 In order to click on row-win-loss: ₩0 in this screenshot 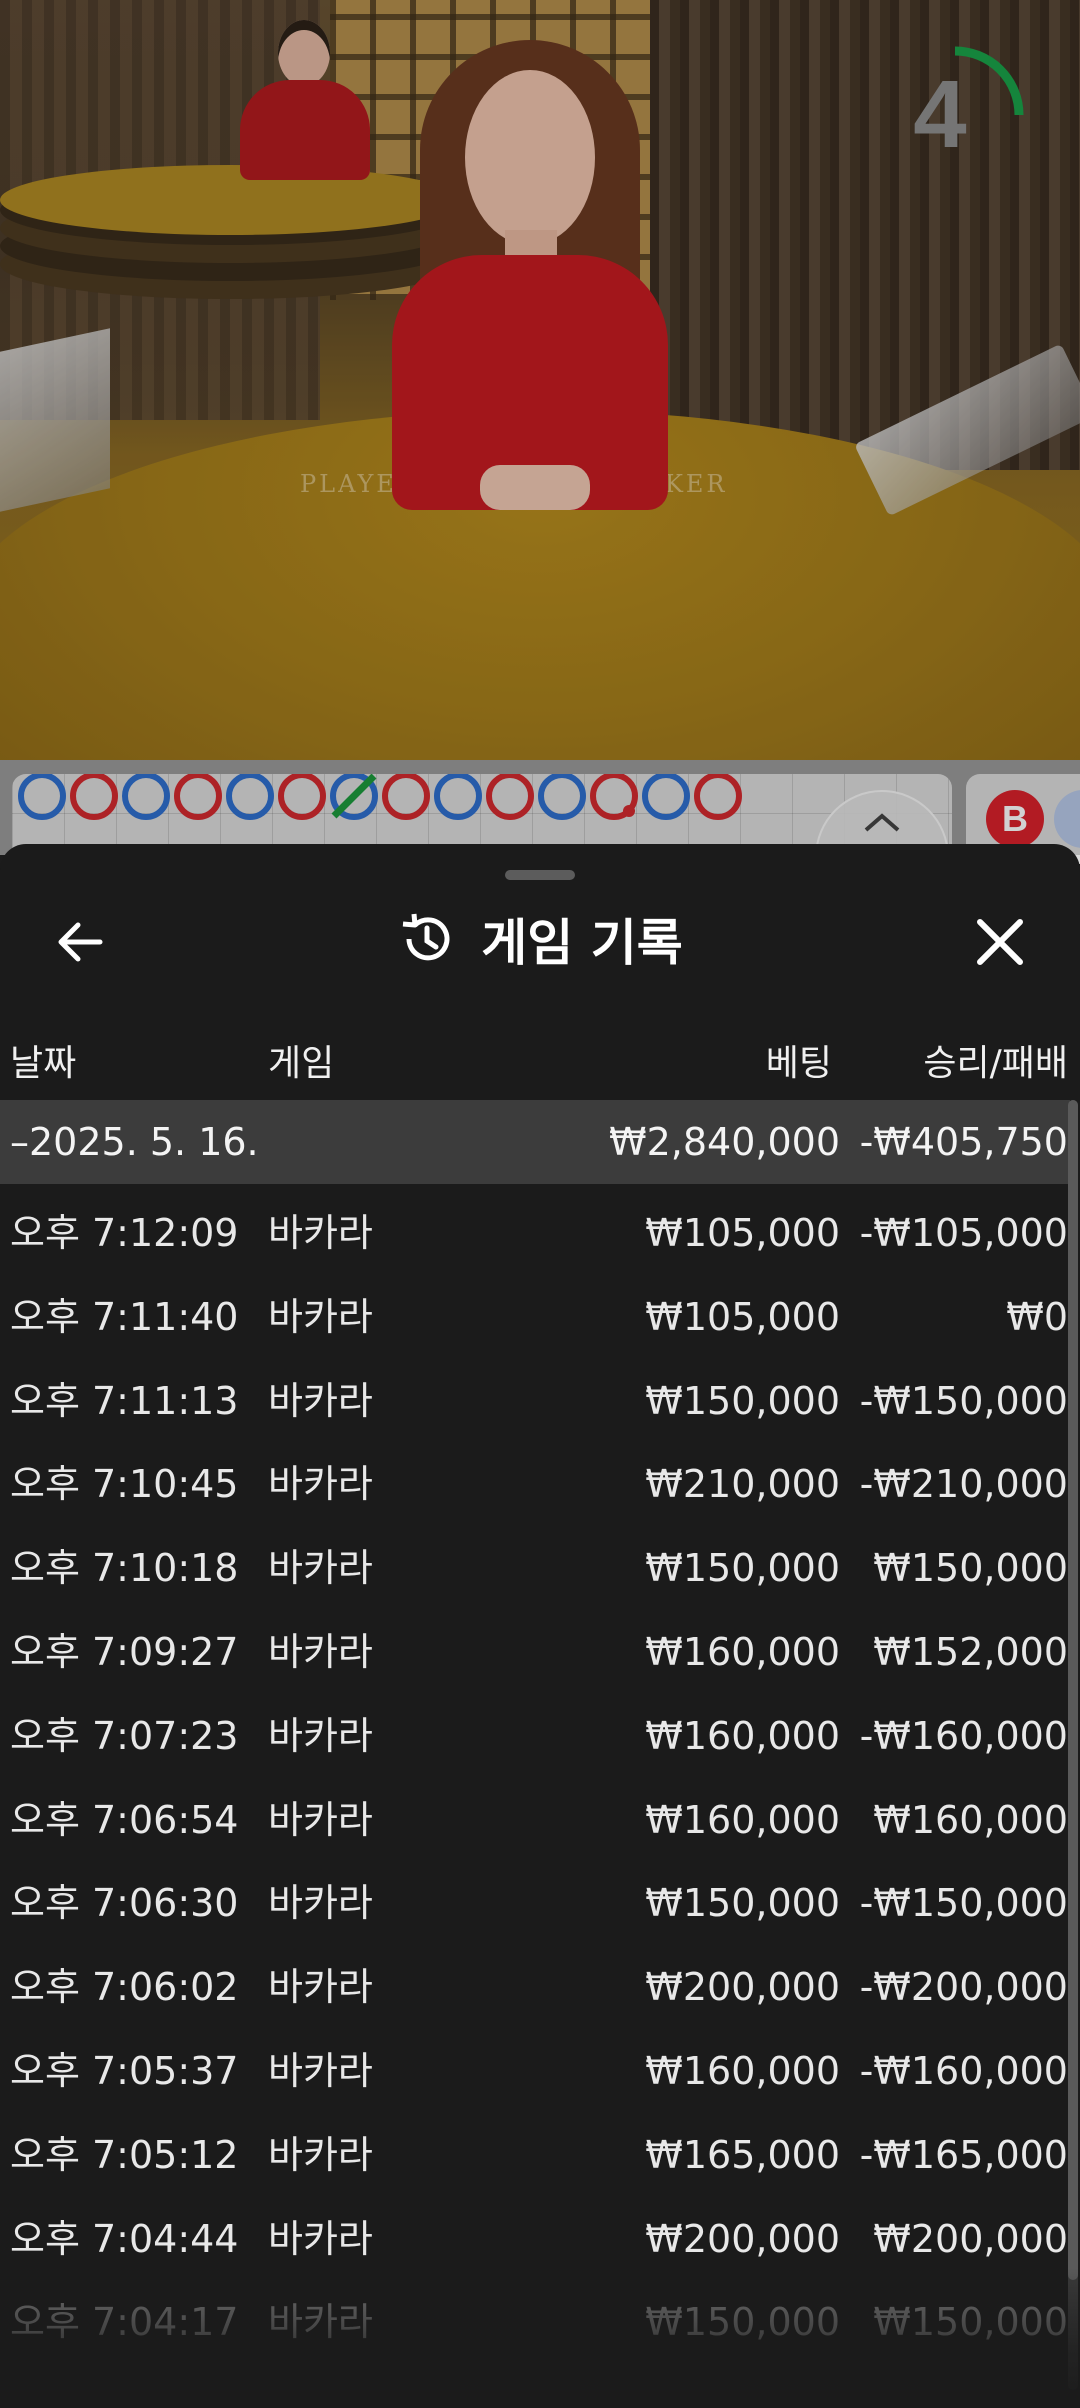, I will do `click(1037, 1316)`.